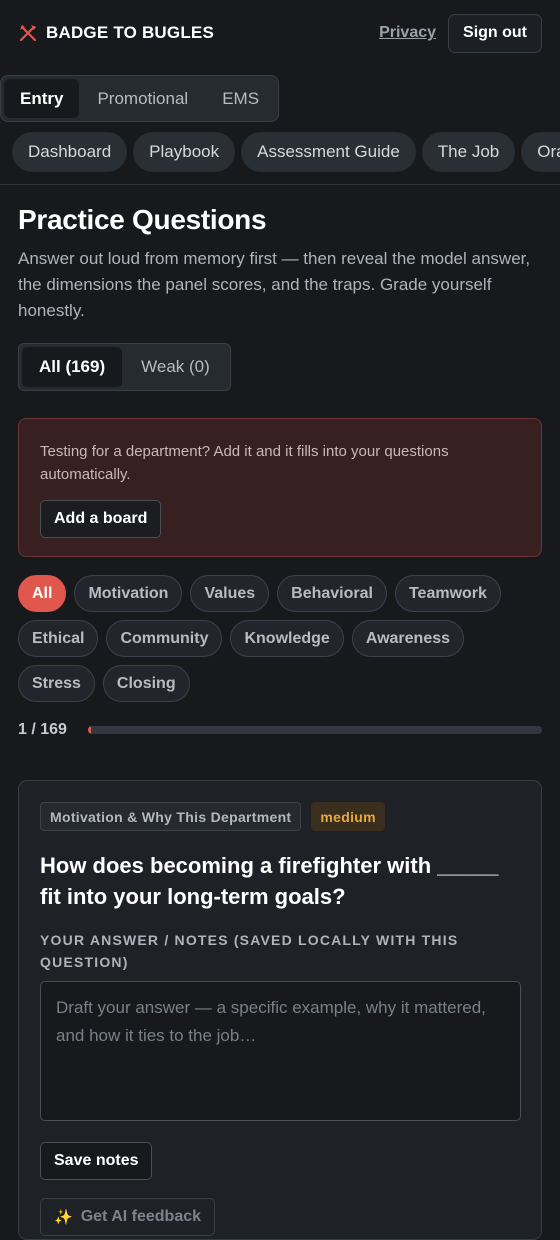 Image resolution: width=560 pixels, height=1240 pixels. Describe the element at coordinates (42, 729) in the screenshot. I see `progress-label: 1 / 169` at that location.